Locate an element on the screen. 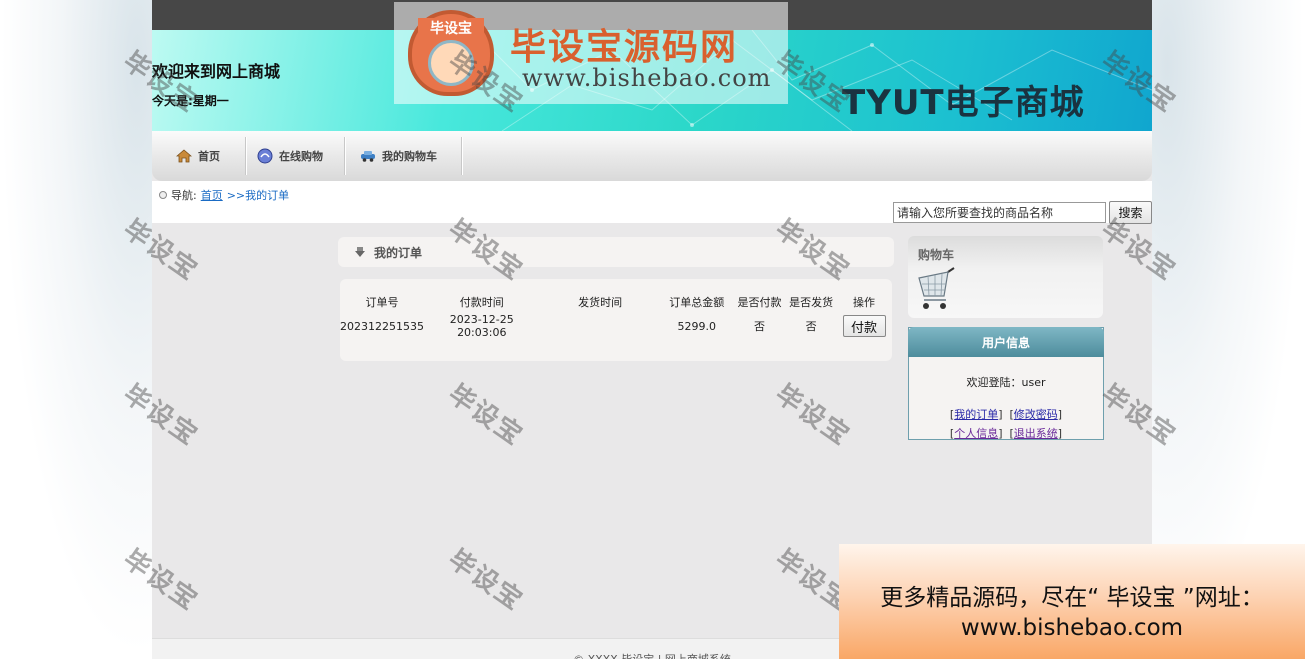 Image resolution: width=1305 pixels, height=659 pixels. shopping-cart-icon is located at coordinates (936, 288).